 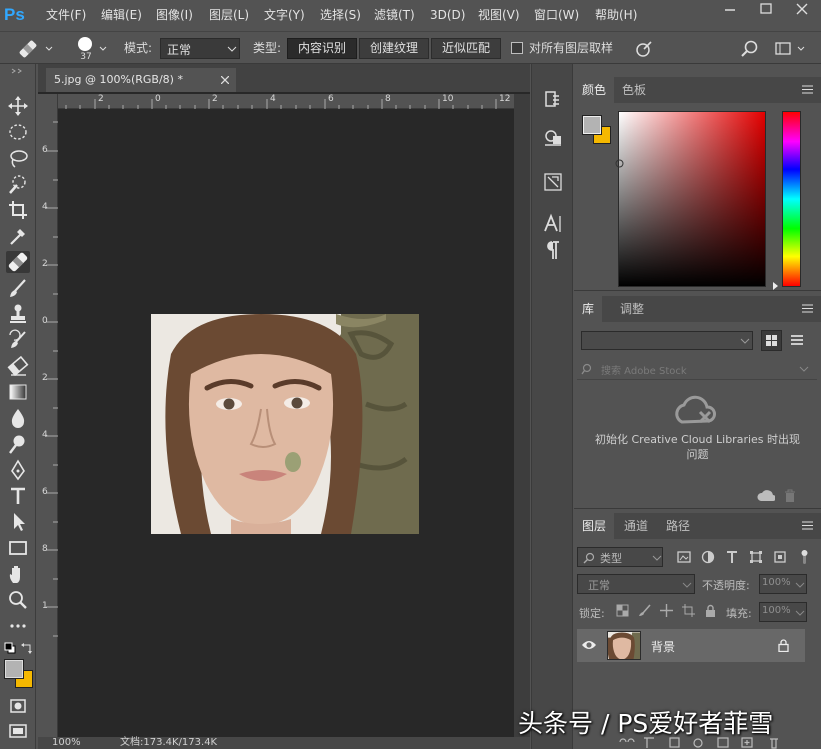 What do you see at coordinates (791, 49) in the screenshot?
I see `workspace-switcher` at bounding box center [791, 49].